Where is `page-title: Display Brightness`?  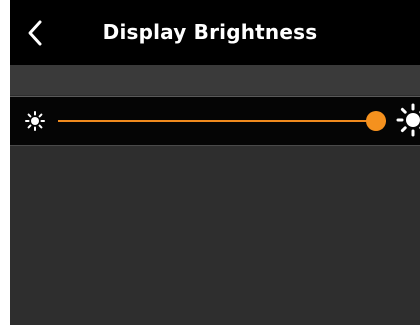 page-title: Display Brightness is located at coordinates (210, 32).